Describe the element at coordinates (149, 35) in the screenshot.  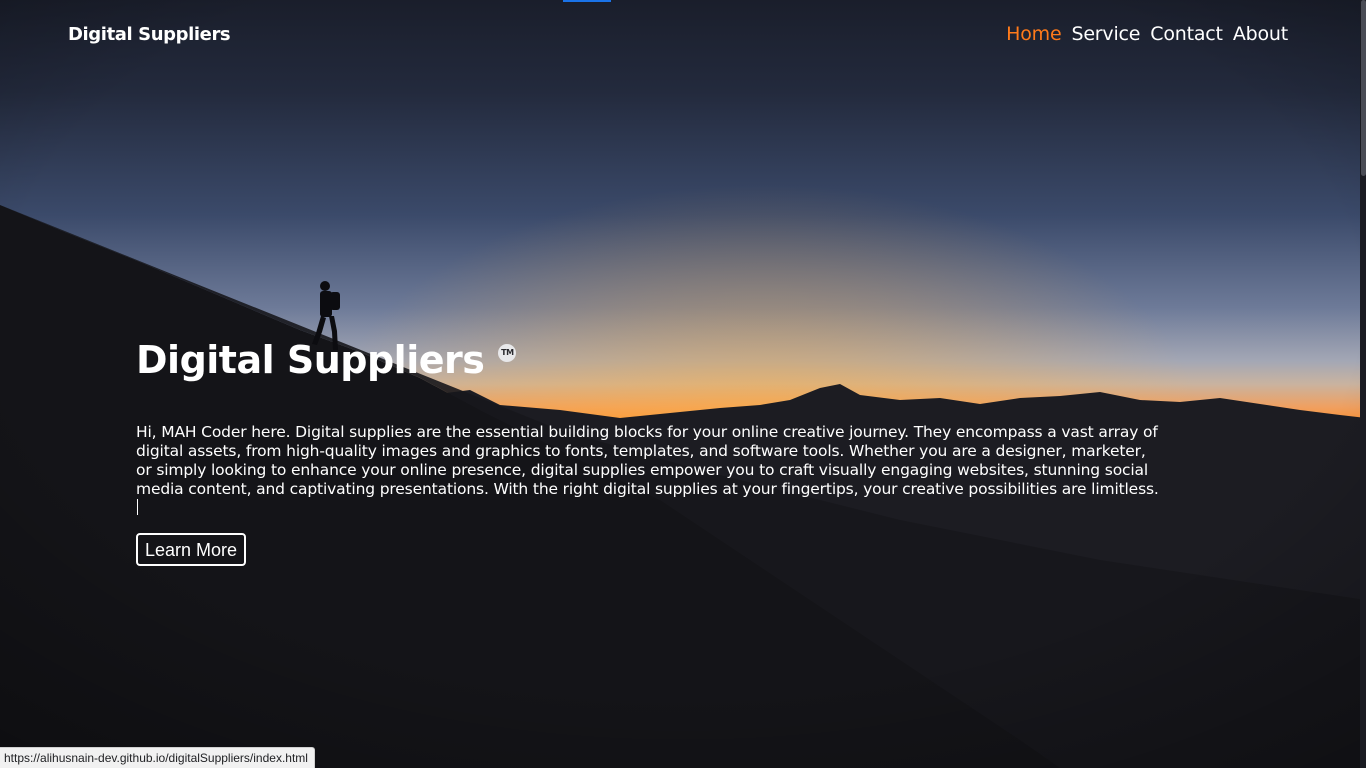
I see `site-logo: Digital Suppliers` at that location.